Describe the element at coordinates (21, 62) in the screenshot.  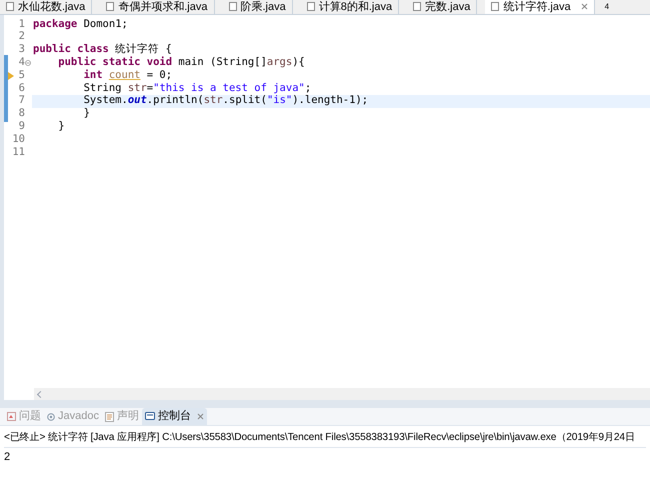
I see `line-number: 4` at that location.